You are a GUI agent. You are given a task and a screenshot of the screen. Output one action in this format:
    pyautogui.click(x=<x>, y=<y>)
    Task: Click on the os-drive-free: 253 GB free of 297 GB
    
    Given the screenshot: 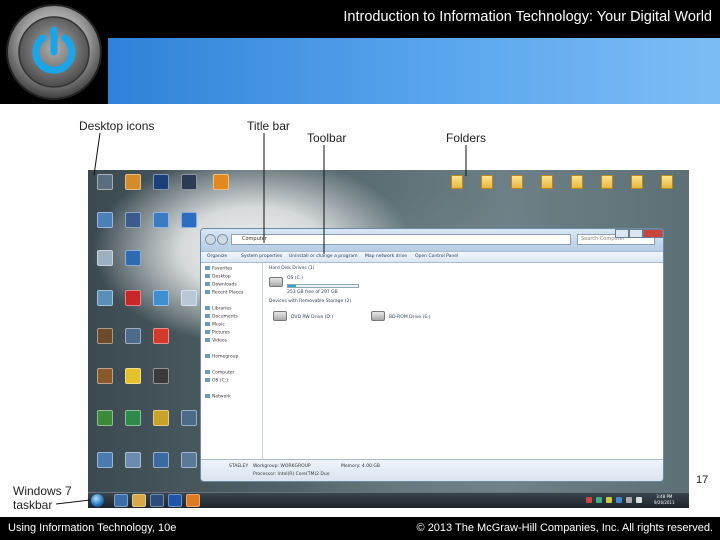 What is the action you would take?
    pyautogui.click(x=312, y=292)
    